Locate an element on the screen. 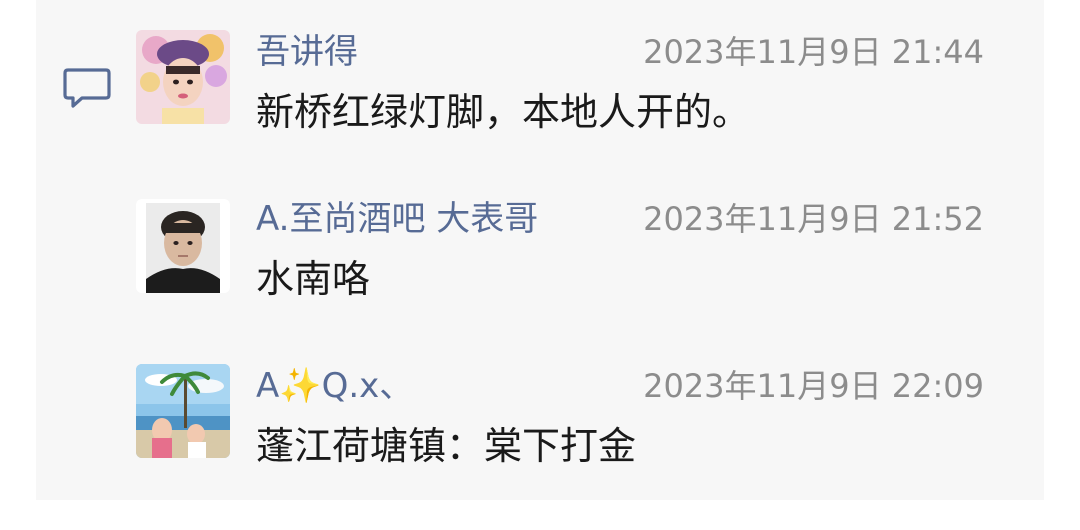 The height and width of the screenshot is (530, 1080). comment-text: 水南咯 is located at coordinates (313, 279).